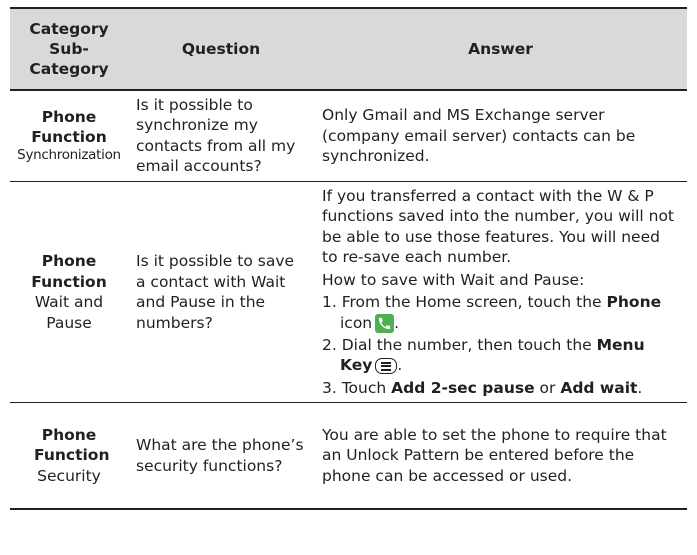  I want to click on header-sub-category-label: Sub-Category, so click(69, 59).